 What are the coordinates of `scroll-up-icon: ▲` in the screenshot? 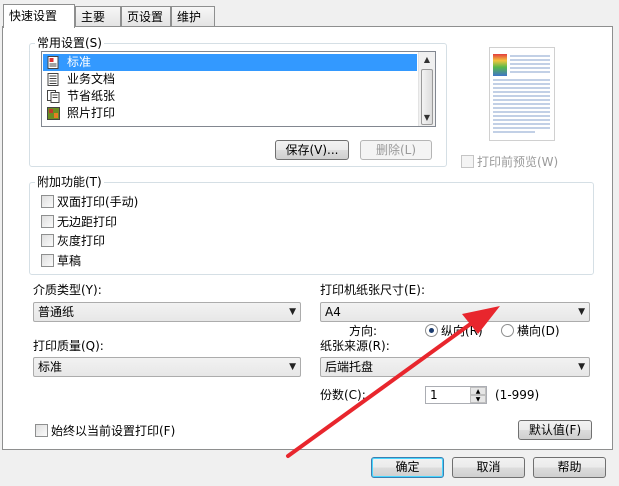 It's located at (427, 60).